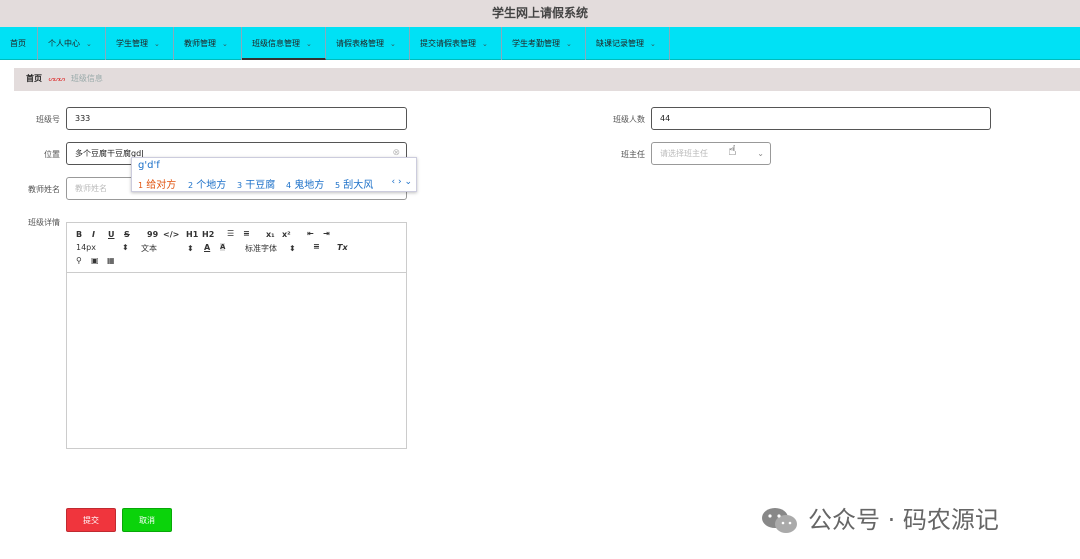 This screenshot has width=1080, height=559. Describe the element at coordinates (711, 153) in the screenshot. I see `head-teacher-select: 请选择班主任 ⌄` at that location.